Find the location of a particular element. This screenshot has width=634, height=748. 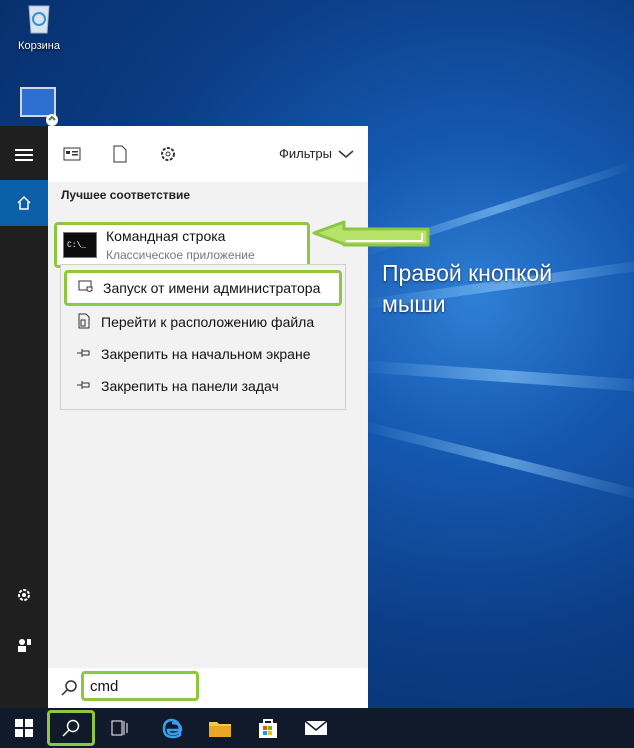

store-button is located at coordinates (268, 728).